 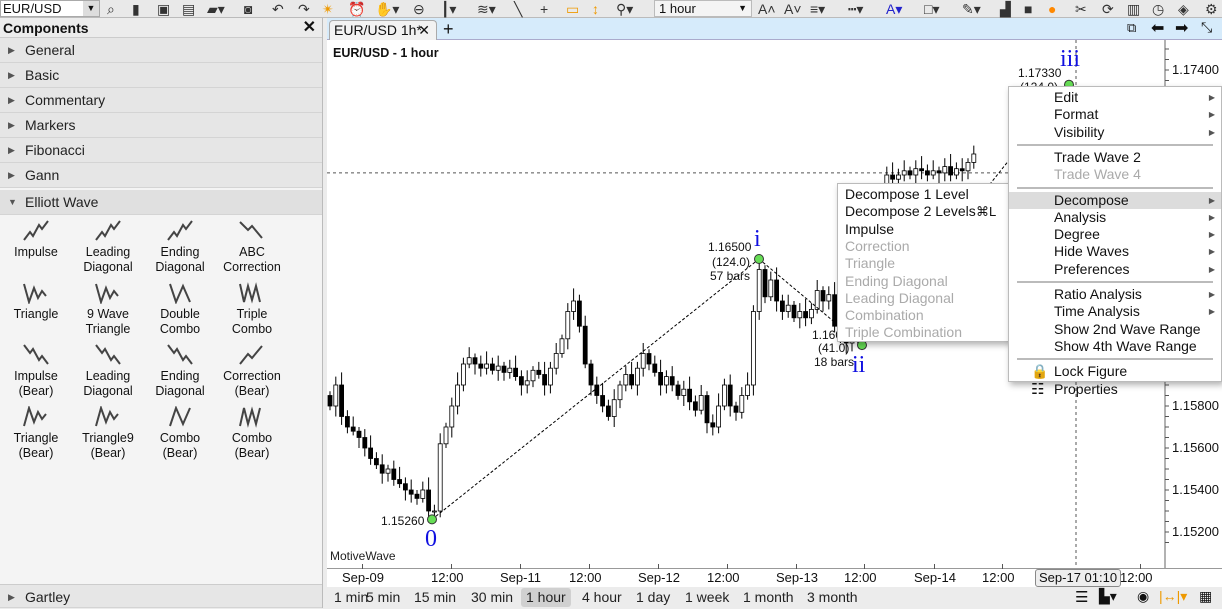 I want to click on calendar-icon: ▦, so click(x=1205, y=596).